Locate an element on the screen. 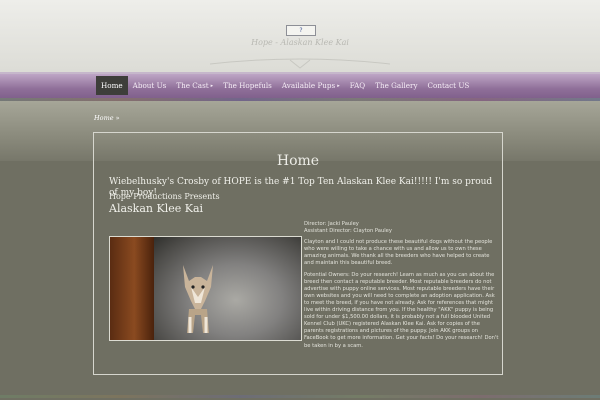  nav-label: Available Pups is located at coordinates (308, 85).